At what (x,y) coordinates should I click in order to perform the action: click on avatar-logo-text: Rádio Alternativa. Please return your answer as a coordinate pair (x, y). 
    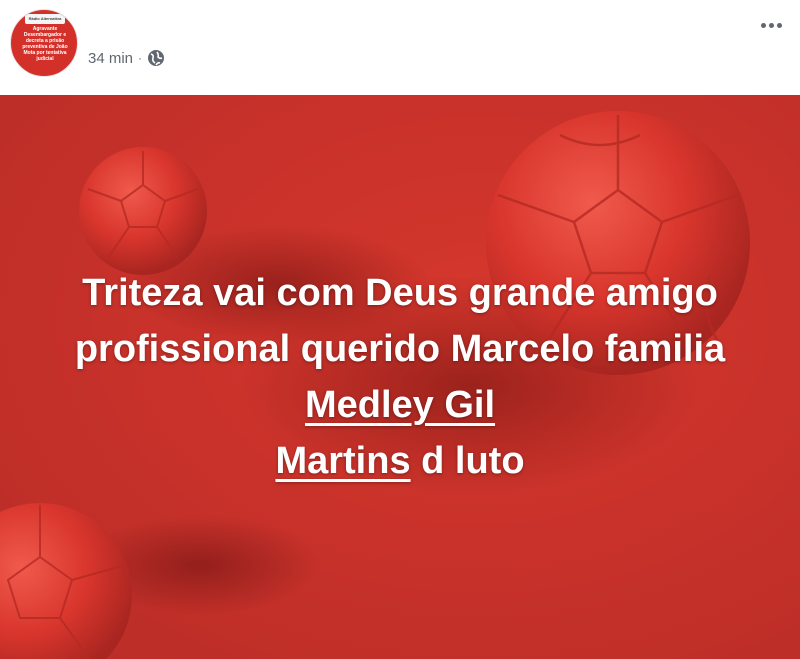
    Looking at the image, I should click on (45, 18).